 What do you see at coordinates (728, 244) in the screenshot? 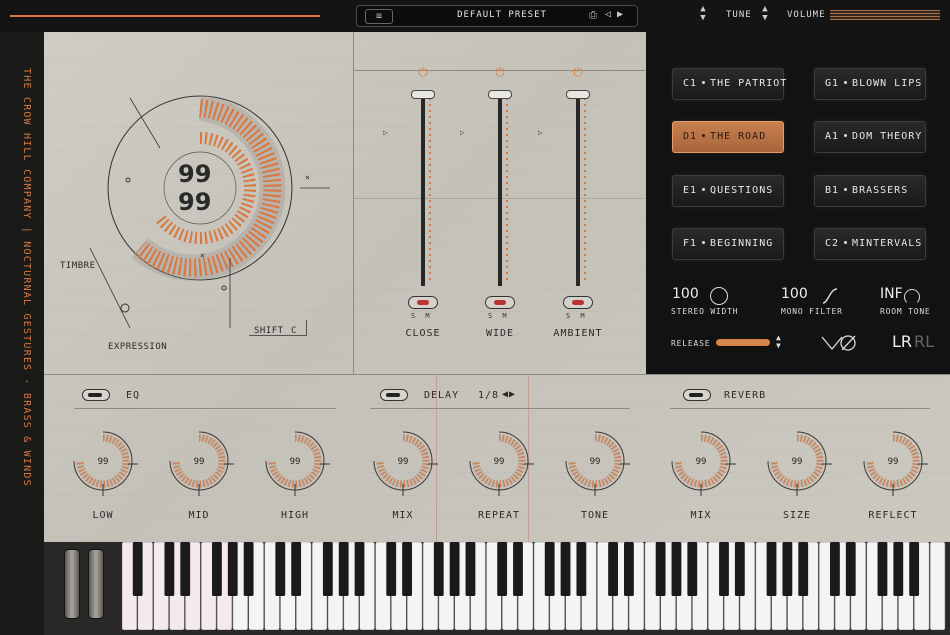
I see `articulation-button: F1 BEGINNING` at bounding box center [728, 244].